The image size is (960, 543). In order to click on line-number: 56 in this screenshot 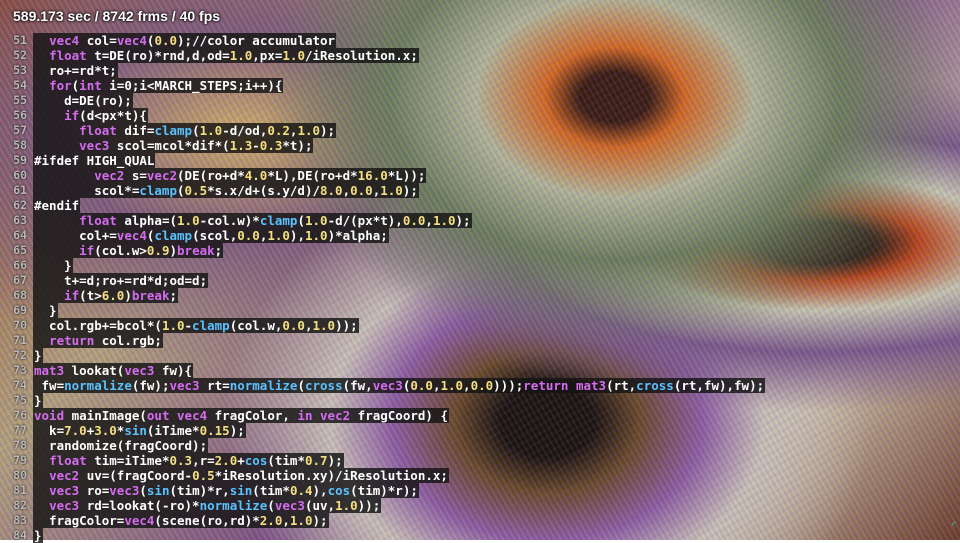, I will do `click(20, 115)`.